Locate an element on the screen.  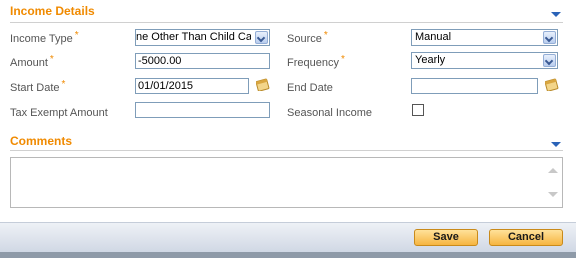
amount-input: -5000.00 is located at coordinates (202, 61).